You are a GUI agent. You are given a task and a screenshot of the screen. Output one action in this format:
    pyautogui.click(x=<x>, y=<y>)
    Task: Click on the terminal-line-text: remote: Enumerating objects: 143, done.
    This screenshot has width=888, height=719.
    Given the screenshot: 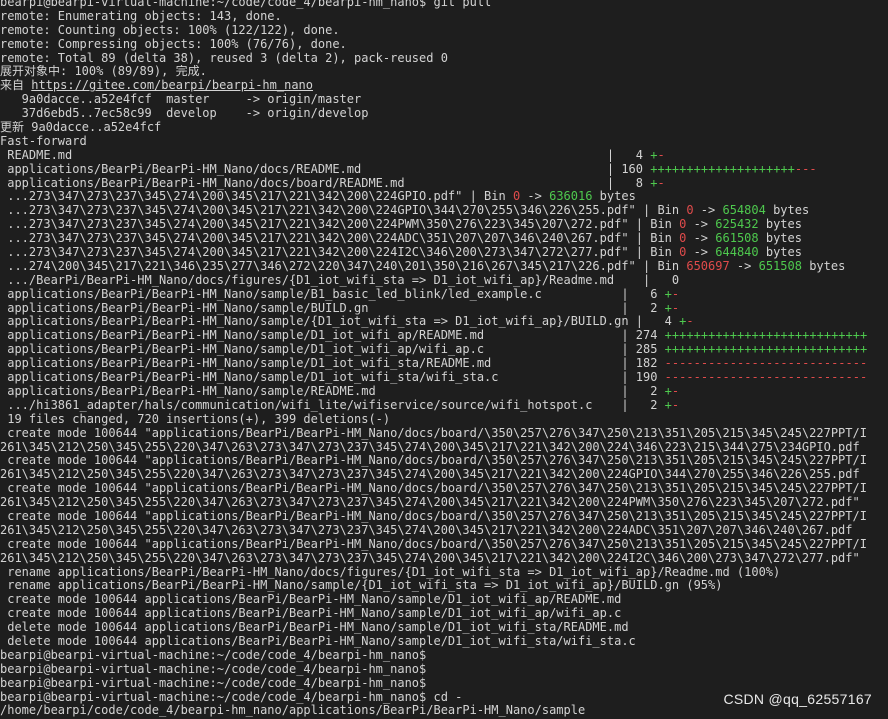 What is the action you would take?
    pyautogui.click(x=141, y=16)
    